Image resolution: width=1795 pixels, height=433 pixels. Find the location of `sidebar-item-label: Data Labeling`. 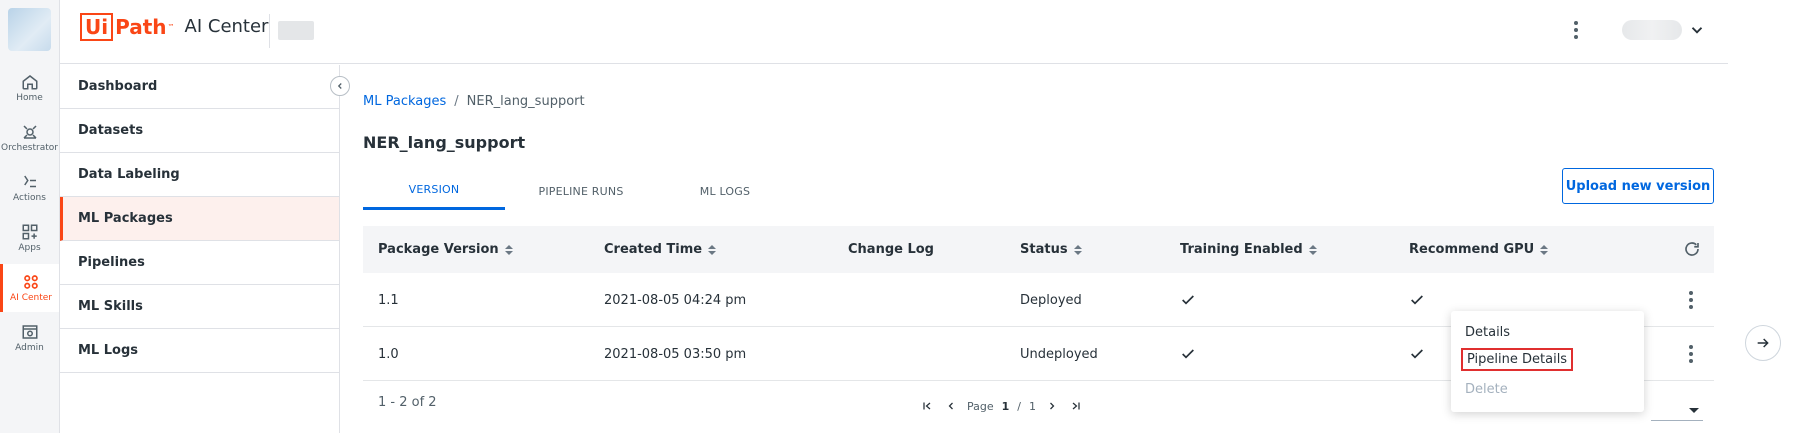

sidebar-item-label: Data Labeling is located at coordinates (129, 174).